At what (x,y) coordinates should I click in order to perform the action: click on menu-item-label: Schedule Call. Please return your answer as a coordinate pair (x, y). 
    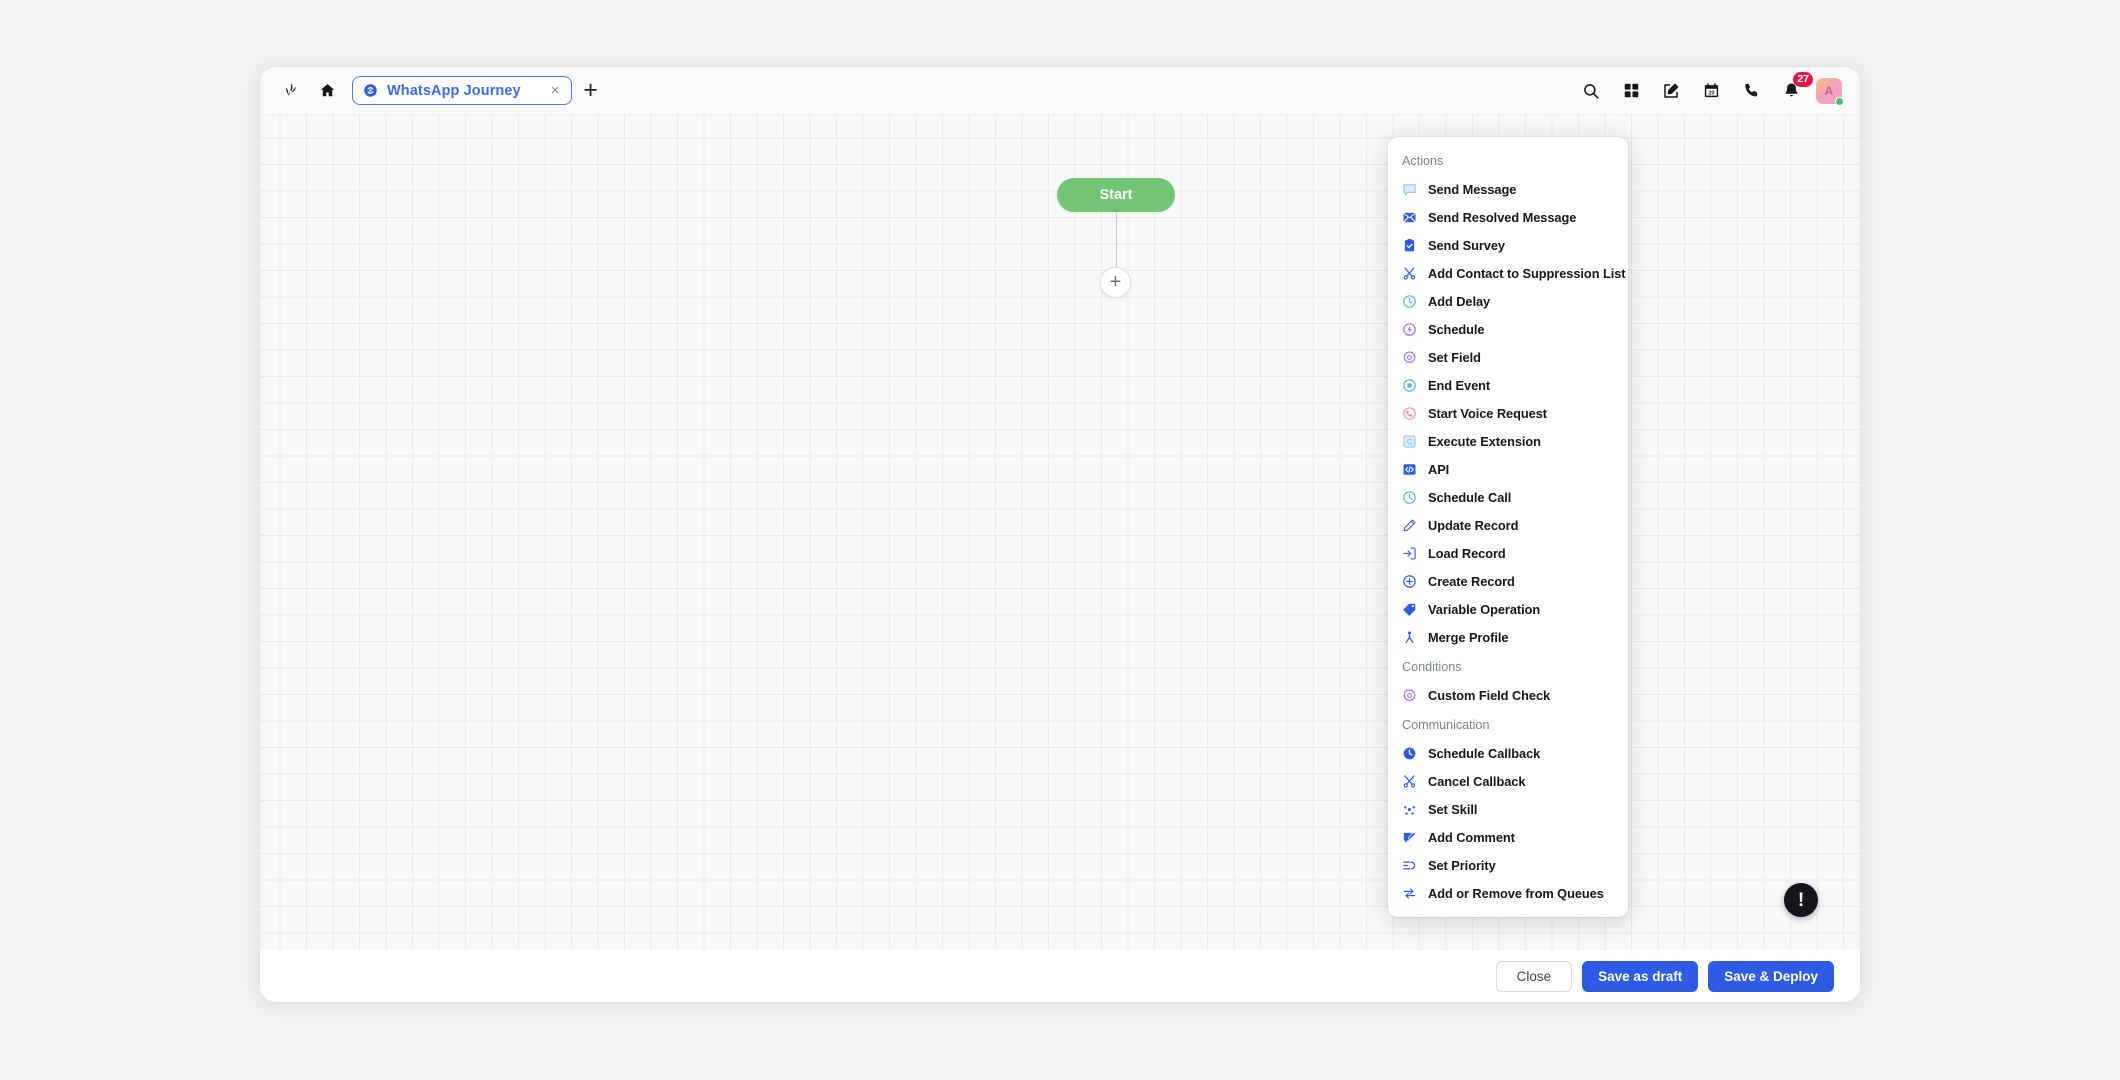
    Looking at the image, I should click on (1470, 497).